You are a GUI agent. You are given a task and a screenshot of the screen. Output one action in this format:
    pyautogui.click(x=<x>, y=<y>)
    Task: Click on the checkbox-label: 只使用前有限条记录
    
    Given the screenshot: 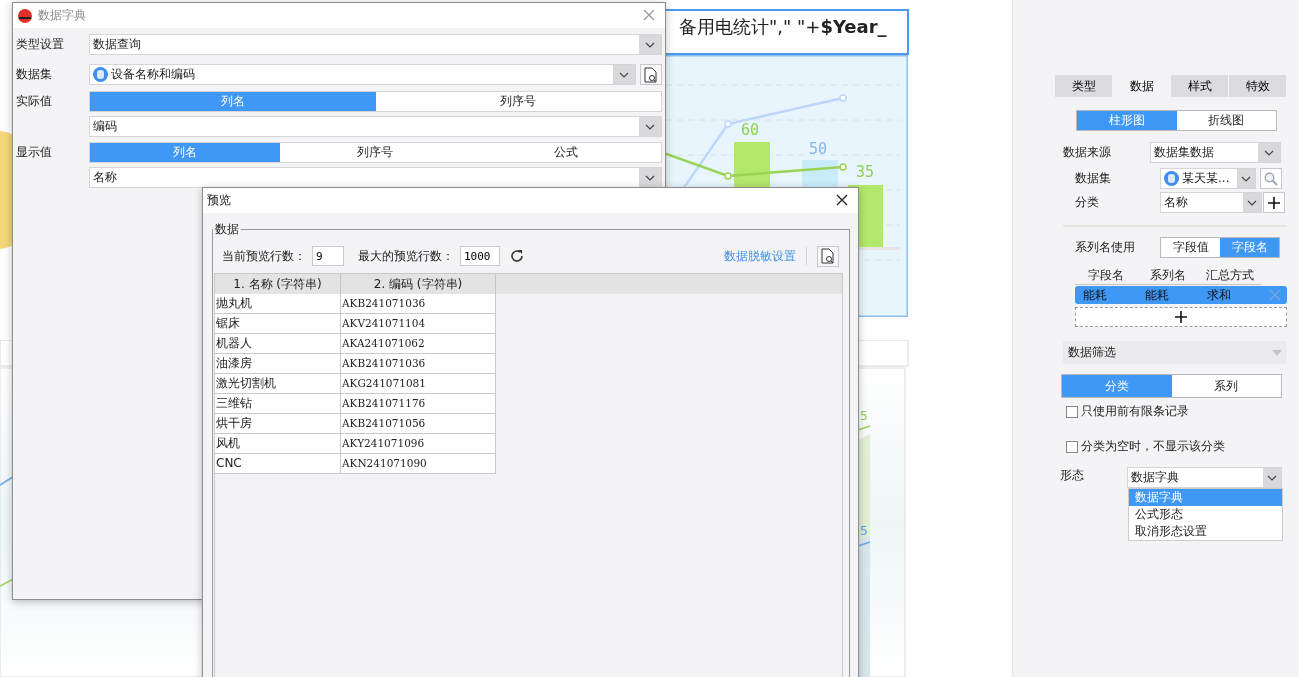 What is the action you would take?
    pyautogui.click(x=1135, y=411)
    